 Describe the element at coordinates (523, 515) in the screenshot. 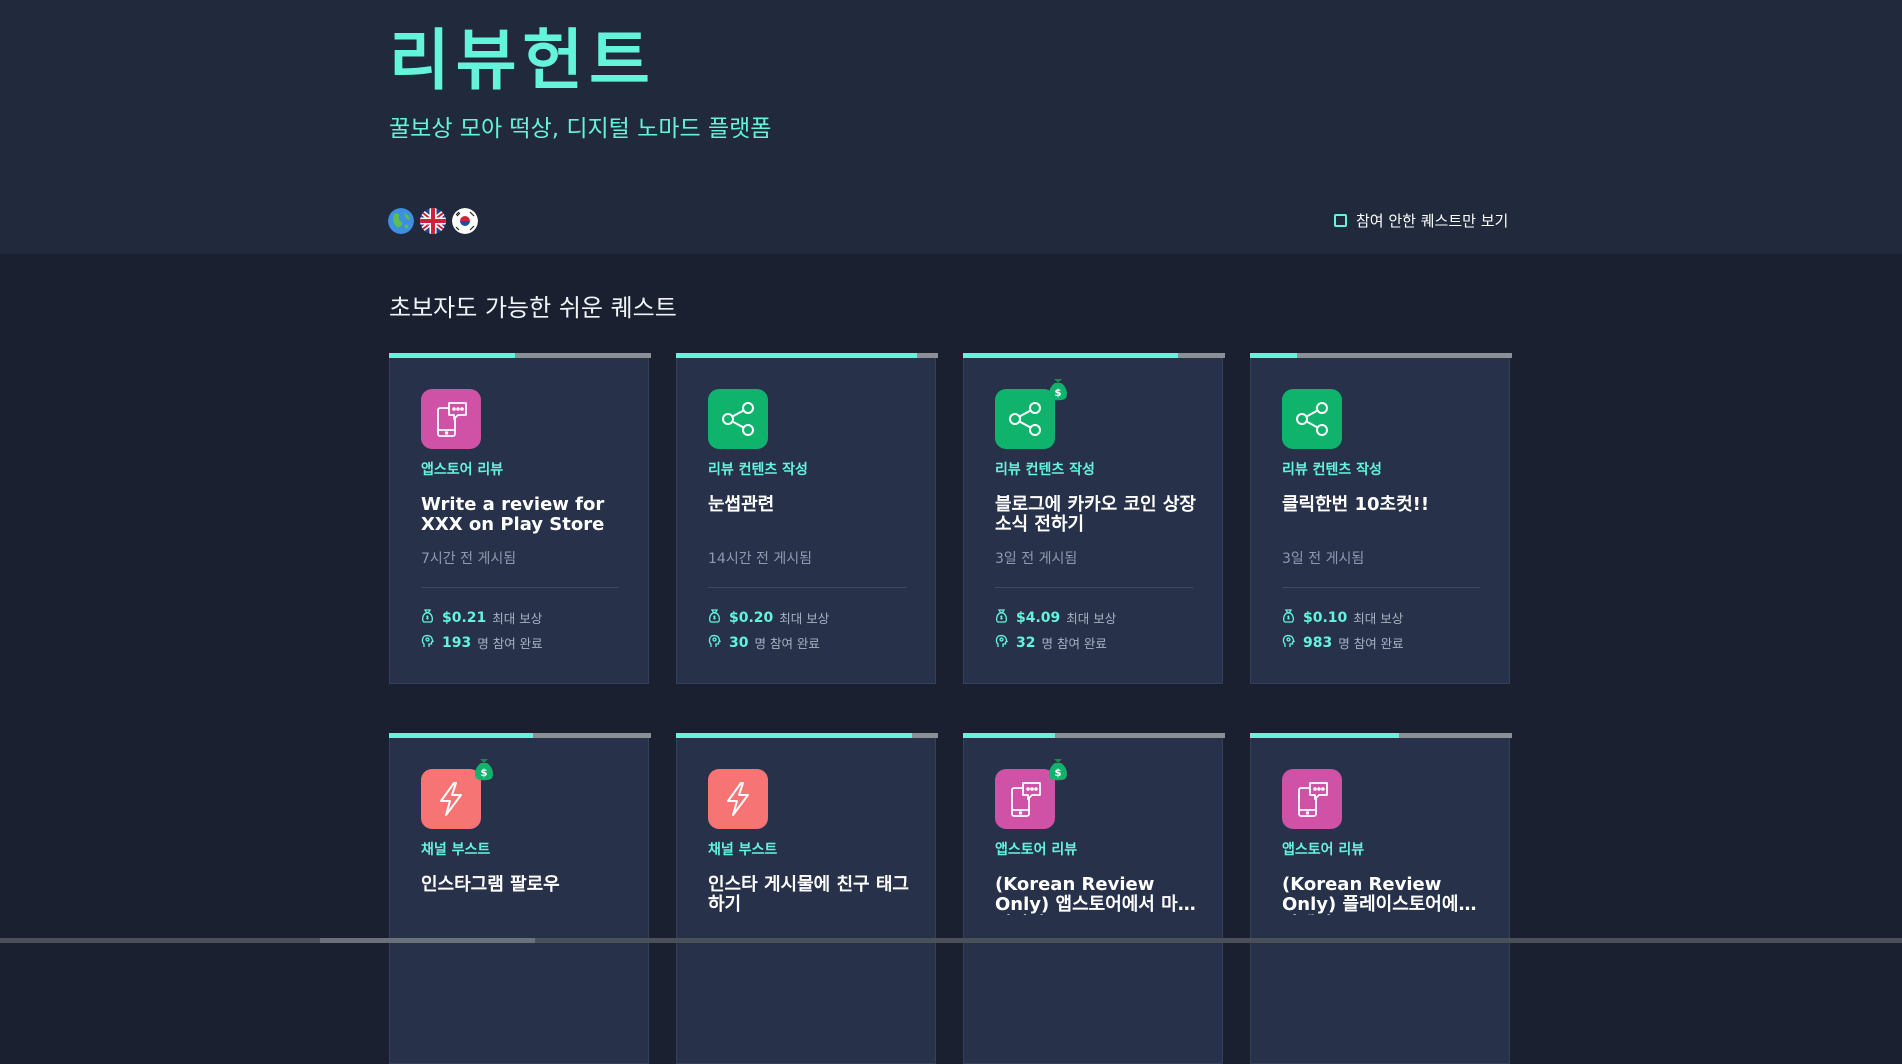

I see `quest-title: Write a review for XXX on Play Store` at that location.